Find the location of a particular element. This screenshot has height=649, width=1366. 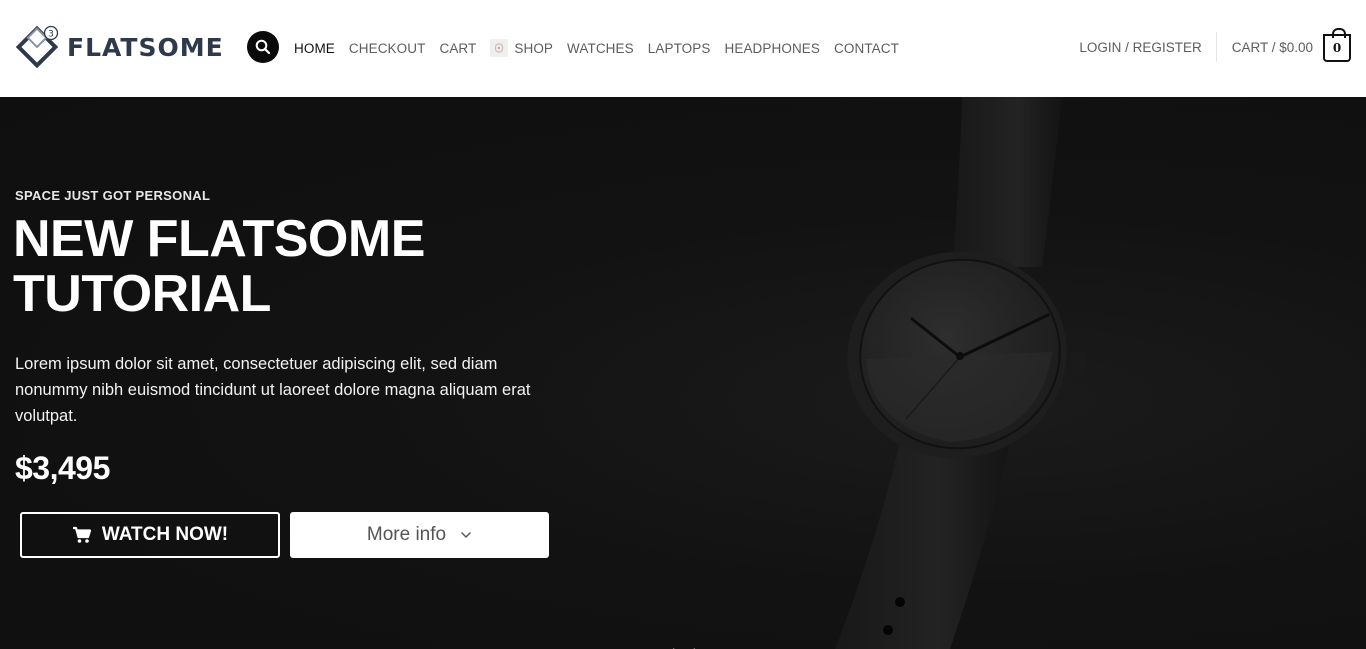

nav-item-contact: CONTACT is located at coordinates (866, 48).